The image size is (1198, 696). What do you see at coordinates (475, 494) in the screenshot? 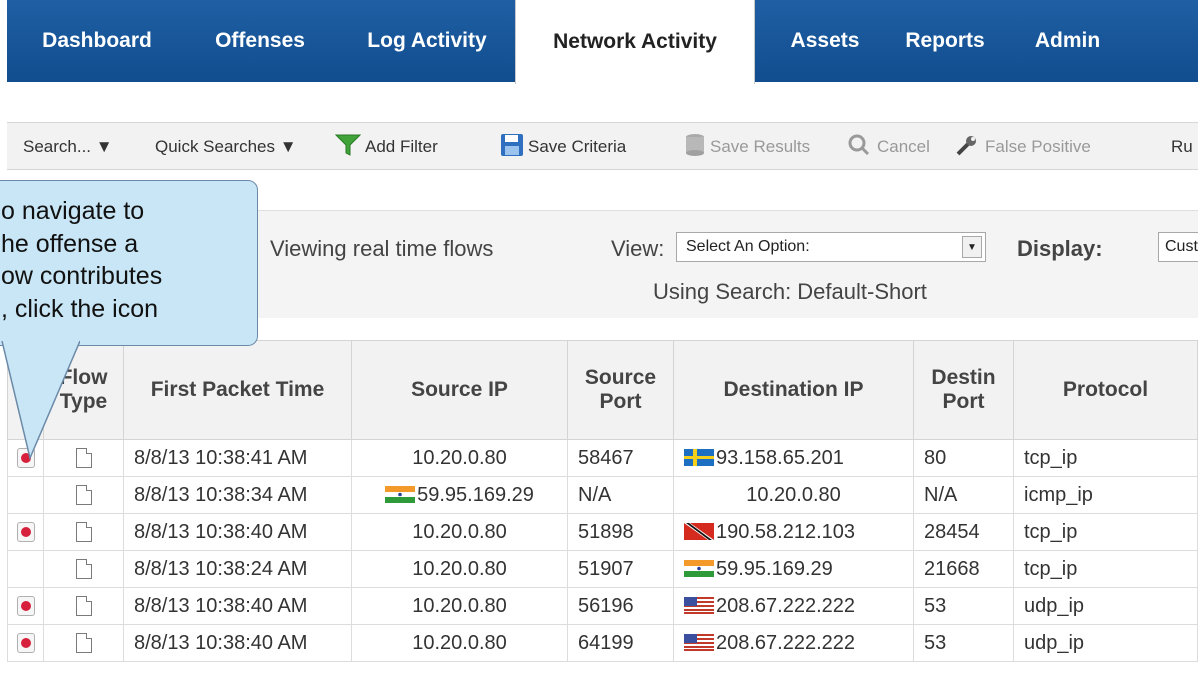
I see `source-ip-value: 59.95.169.29` at bounding box center [475, 494].